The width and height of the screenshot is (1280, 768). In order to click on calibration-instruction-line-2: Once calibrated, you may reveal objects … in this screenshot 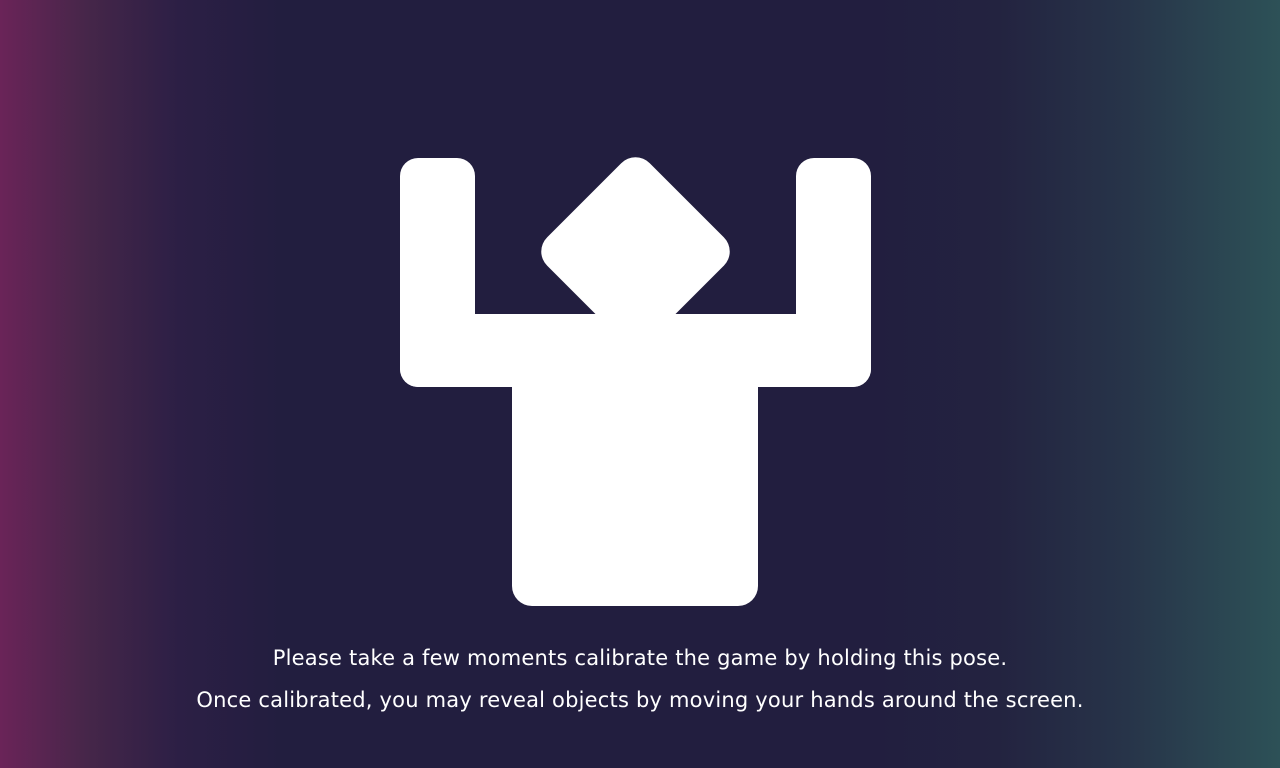, I will do `click(640, 700)`.